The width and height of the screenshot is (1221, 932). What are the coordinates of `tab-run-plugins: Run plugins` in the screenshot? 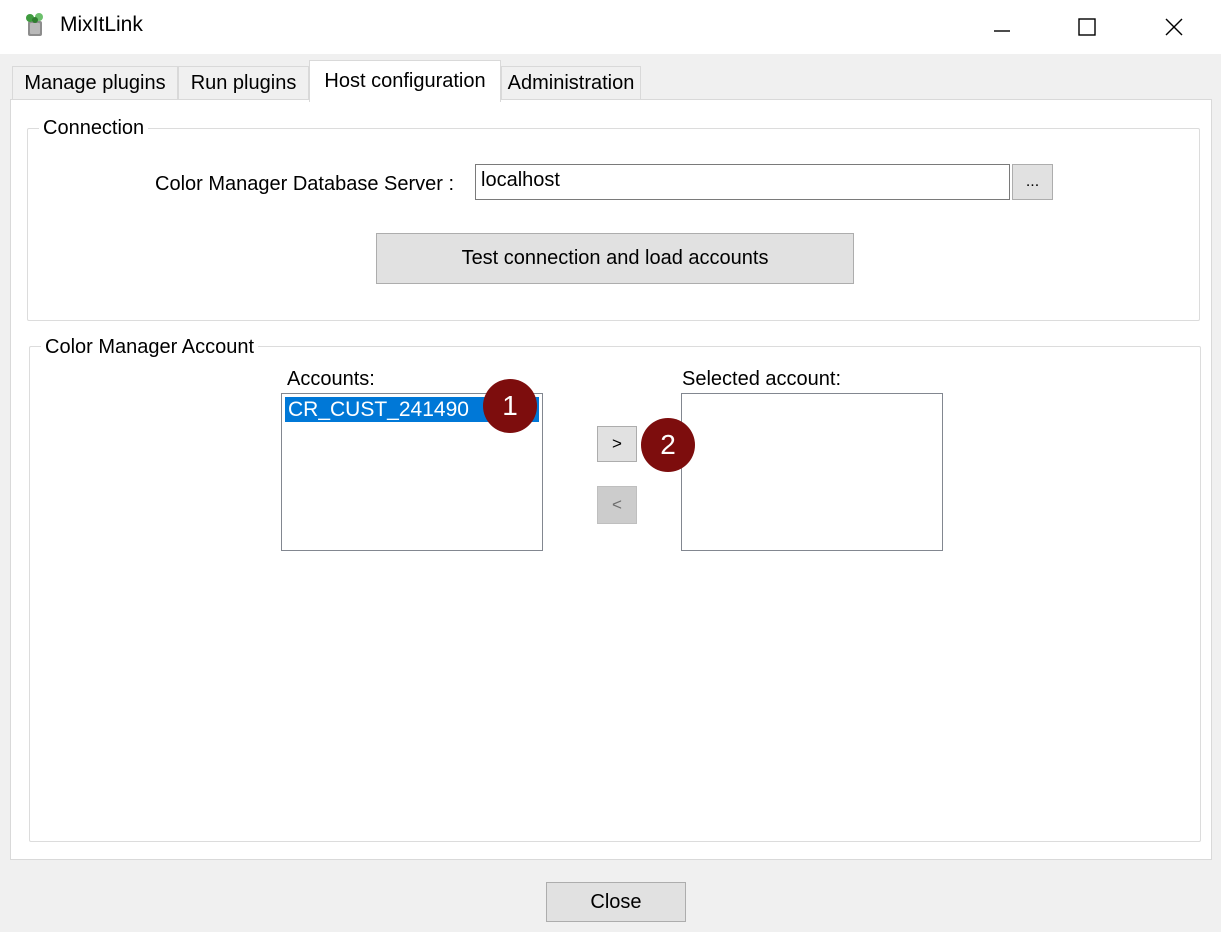 It's located at (243, 83).